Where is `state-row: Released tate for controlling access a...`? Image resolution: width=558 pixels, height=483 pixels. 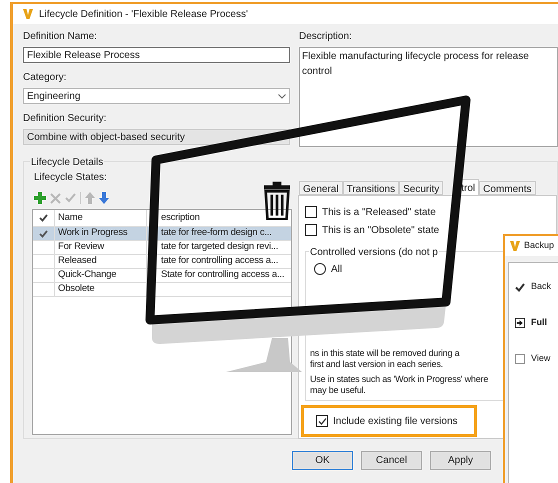
state-row: Released tate for controlling access a... is located at coordinates (162, 262).